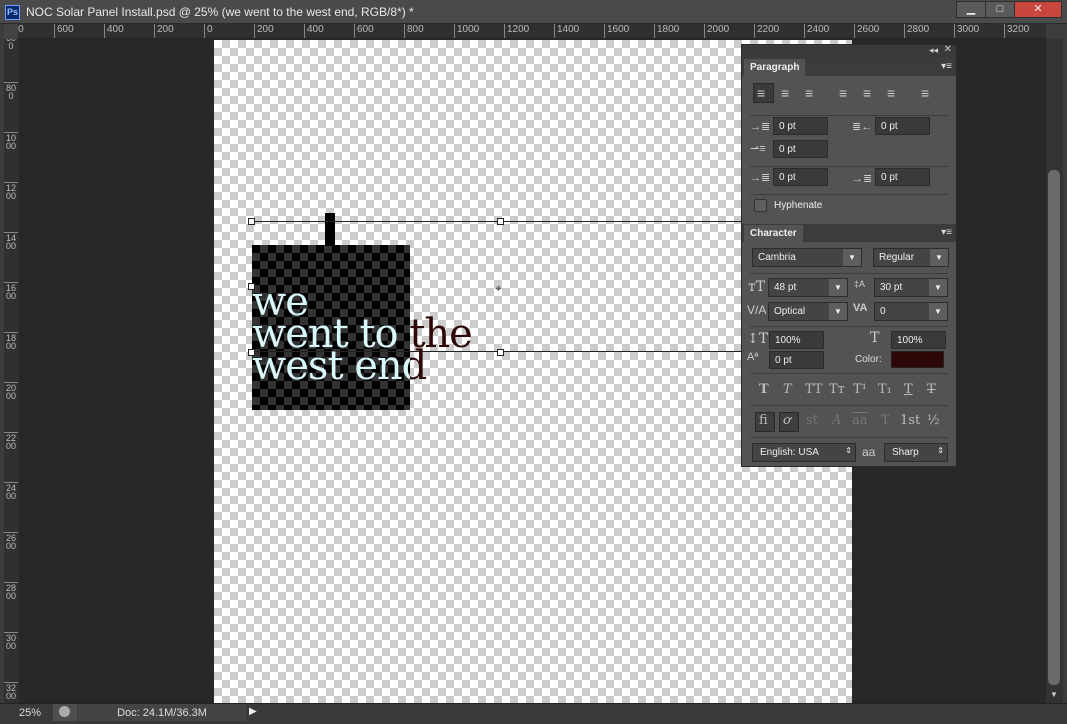  What do you see at coordinates (911, 287) in the screenshot?
I see `leading-dropdown: 30 pt ▼` at bounding box center [911, 287].